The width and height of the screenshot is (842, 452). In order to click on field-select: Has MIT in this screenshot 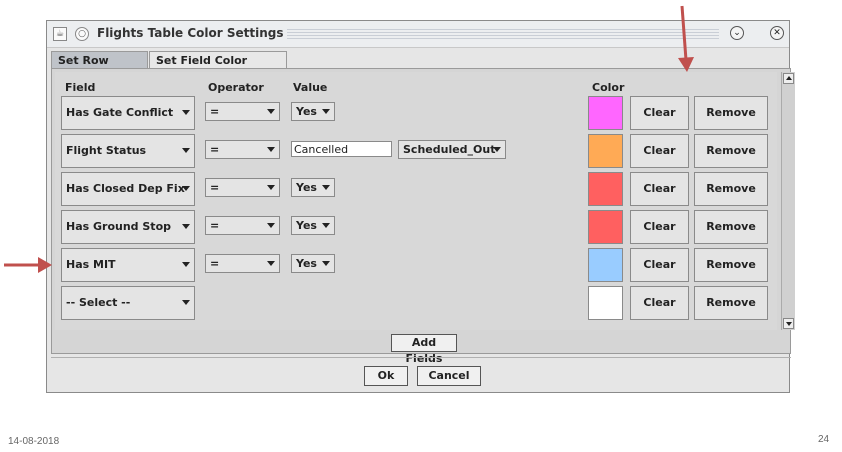, I will do `click(128, 265)`.